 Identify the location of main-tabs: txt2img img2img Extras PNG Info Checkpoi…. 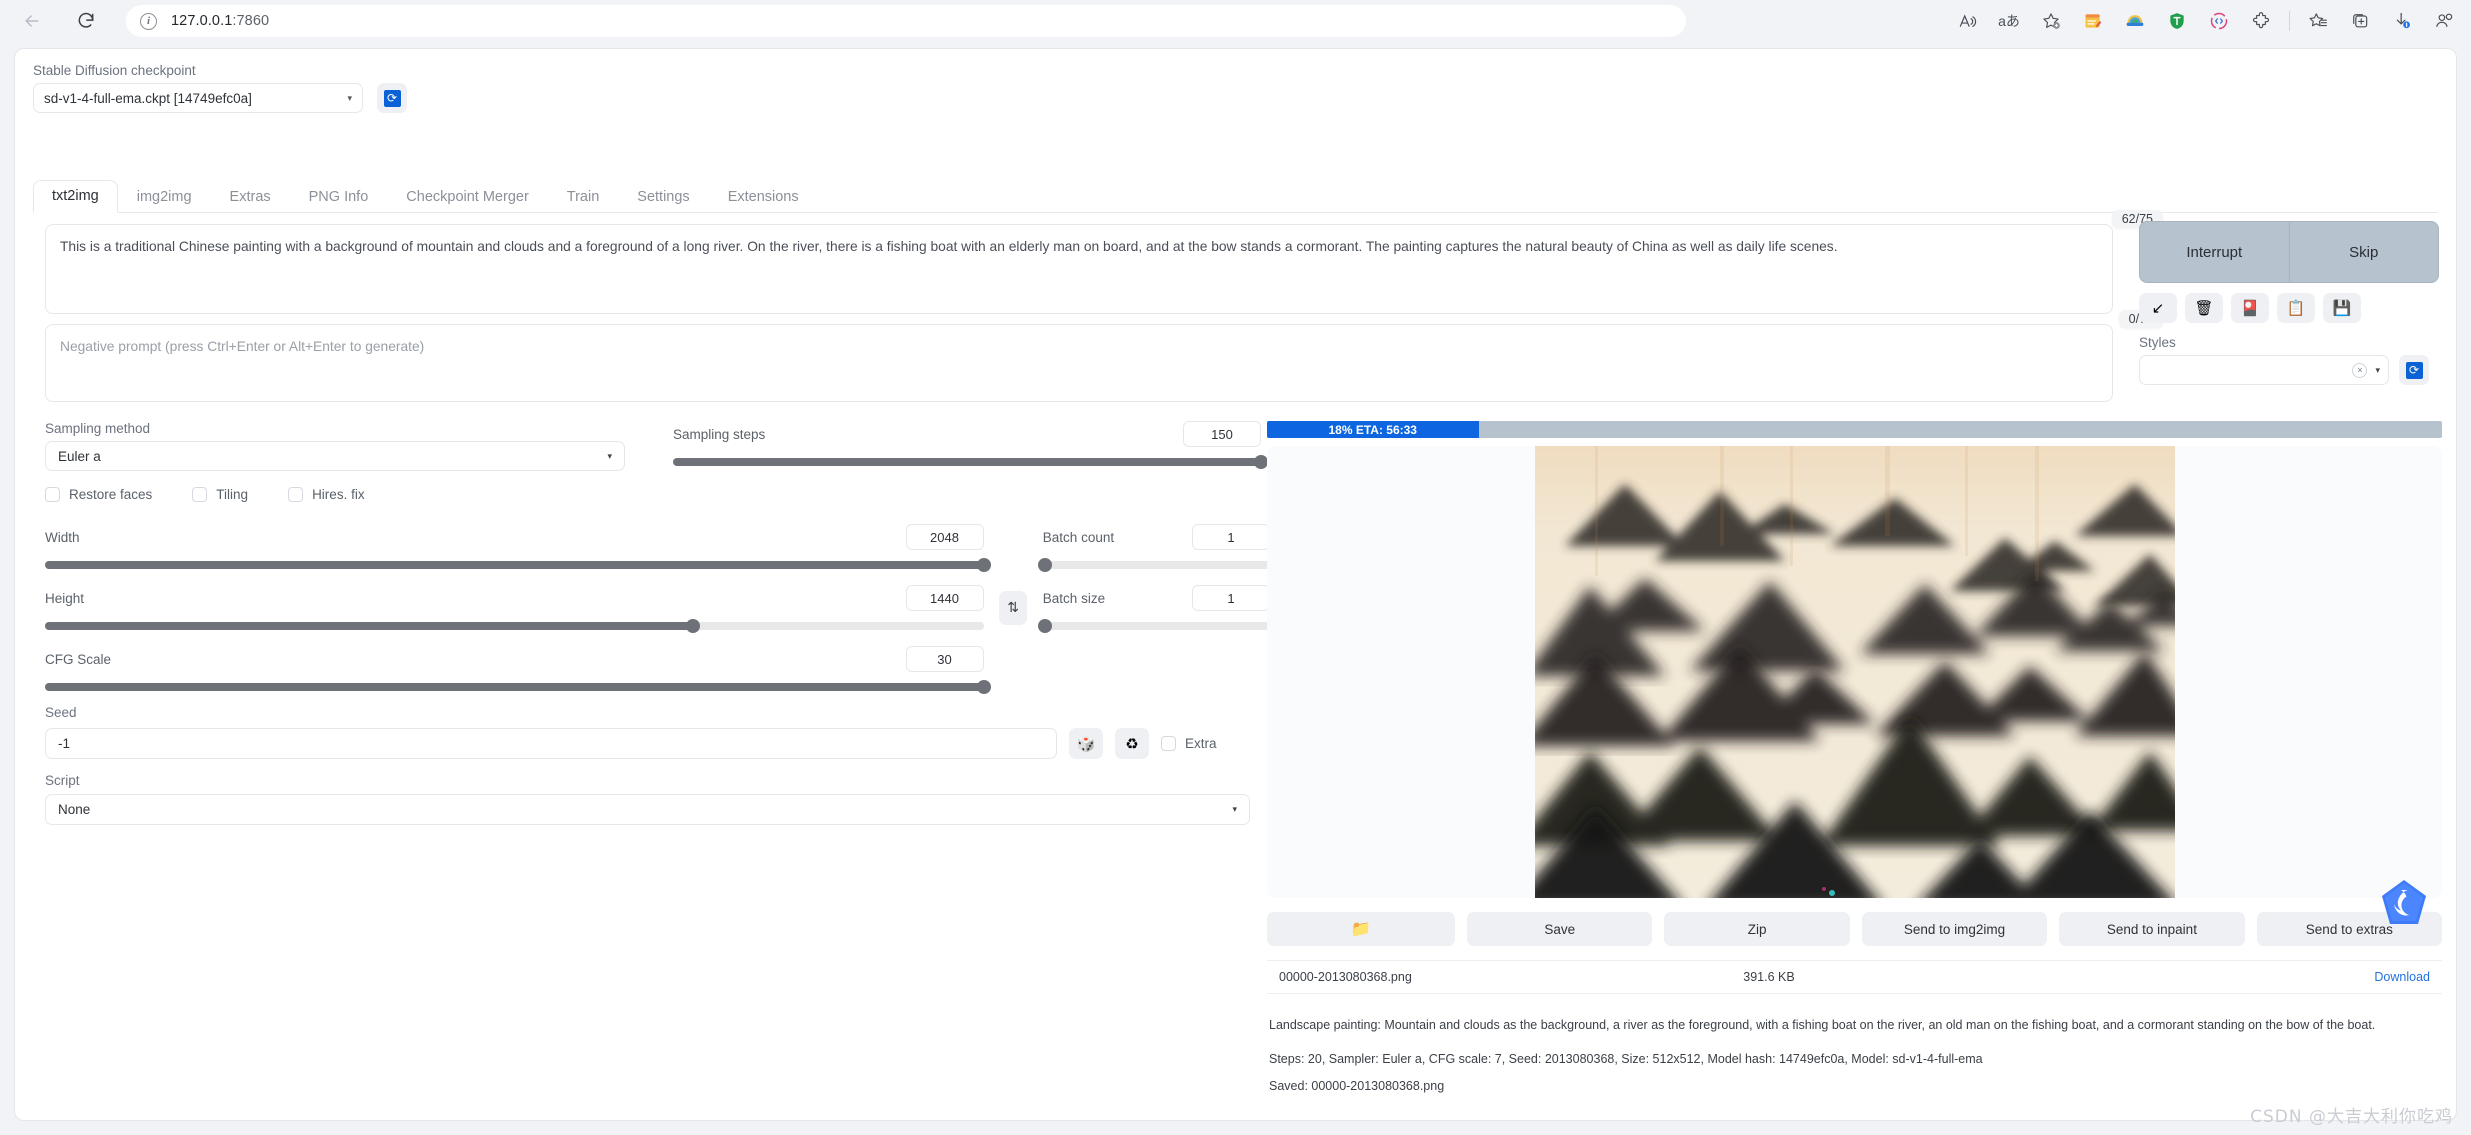
(1235, 195).